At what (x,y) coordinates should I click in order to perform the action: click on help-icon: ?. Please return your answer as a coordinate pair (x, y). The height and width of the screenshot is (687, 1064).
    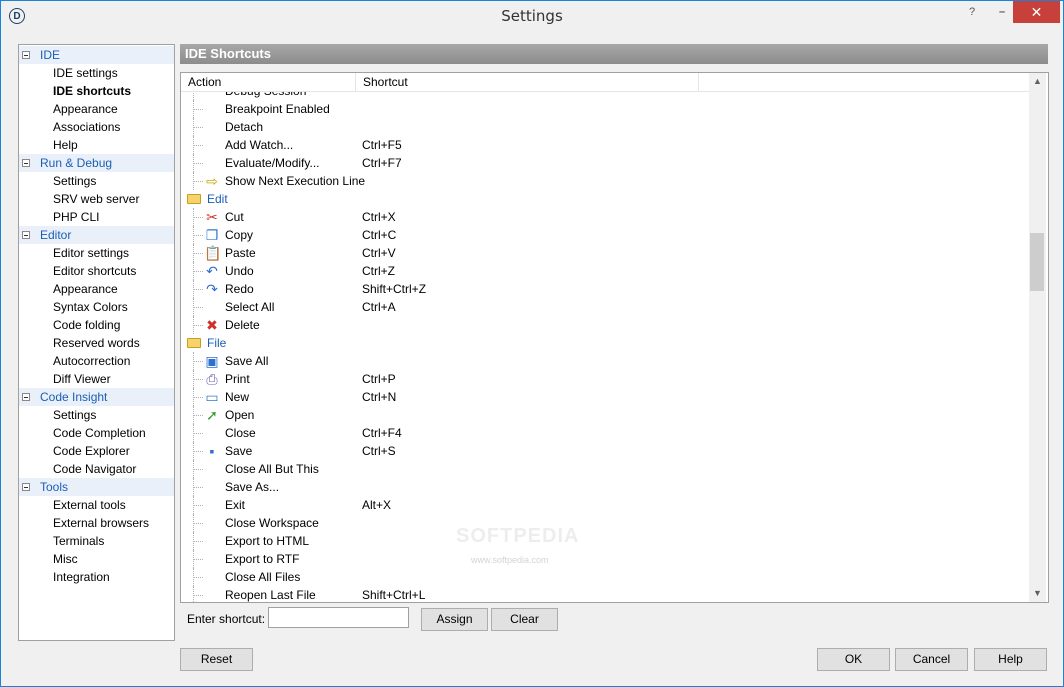
    Looking at the image, I should click on (972, 12).